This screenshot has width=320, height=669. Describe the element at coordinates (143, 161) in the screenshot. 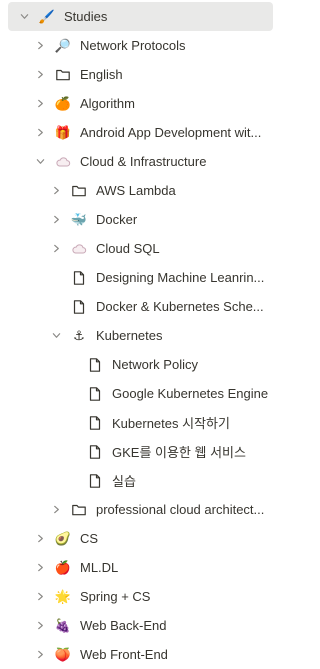

I see `tree-item-label: Cloud & Infrastructure` at that location.